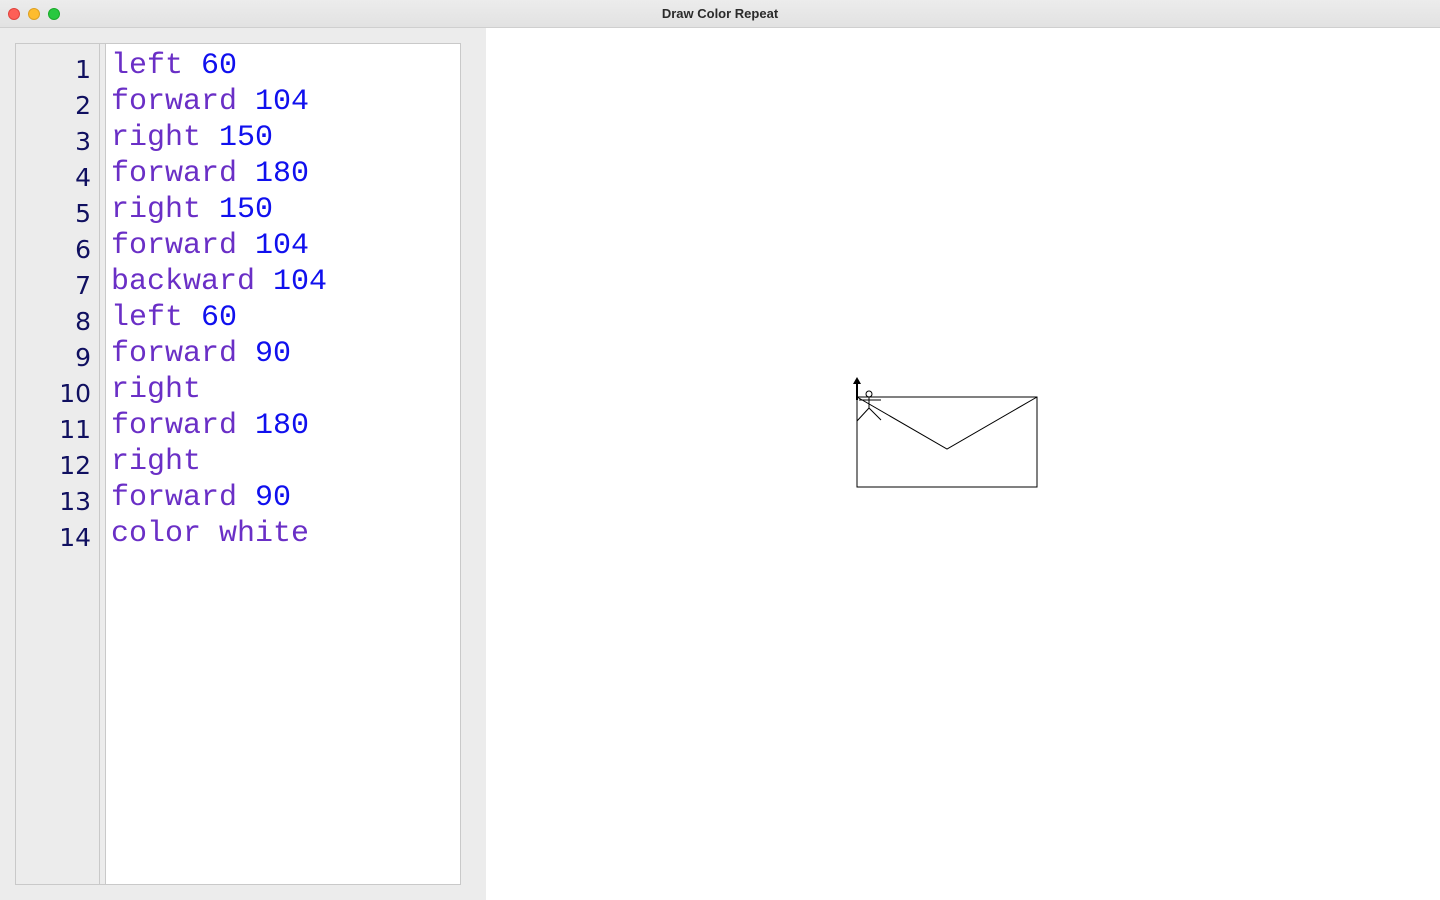  What do you see at coordinates (83, 213) in the screenshot?
I see `line-number: 5` at bounding box center [83, 213].